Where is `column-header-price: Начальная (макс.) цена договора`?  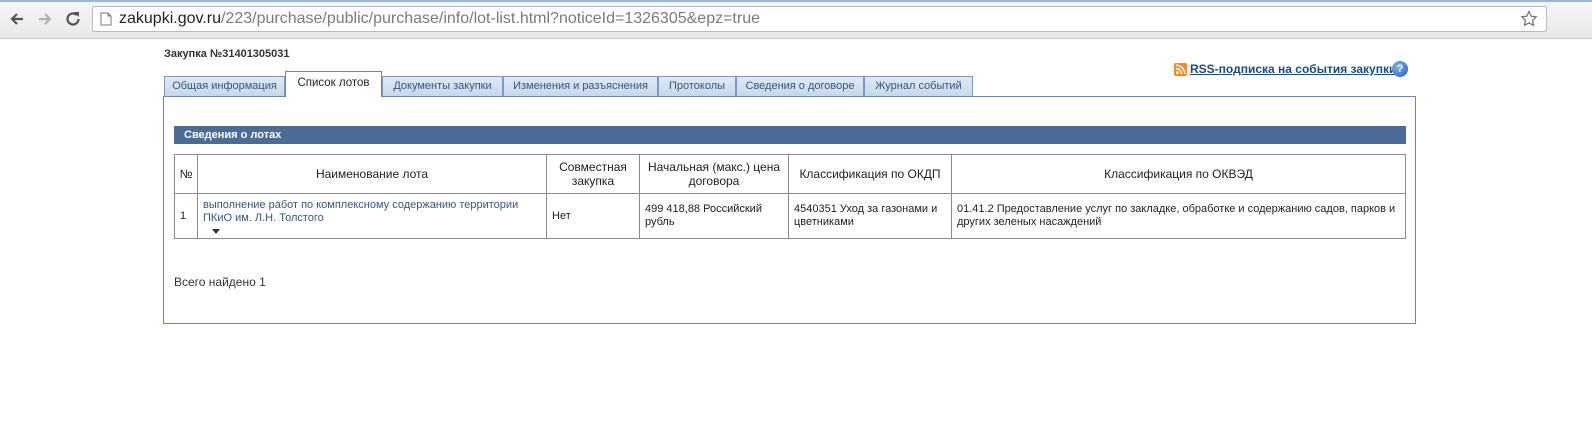 column-header-price: Начальная (макс.) цена договора is located at coordinates (714, 174).